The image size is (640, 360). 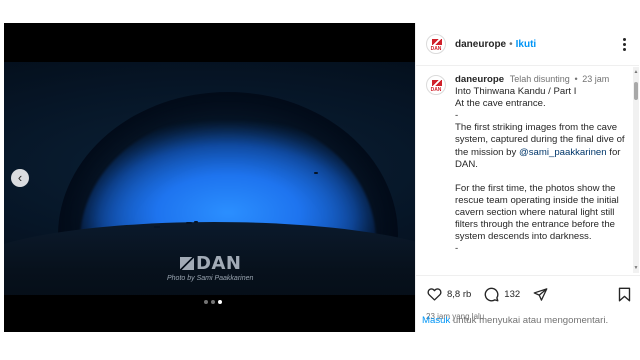 I want to click on caption-timestamp: 23 jam, so click(x=595, y=79).